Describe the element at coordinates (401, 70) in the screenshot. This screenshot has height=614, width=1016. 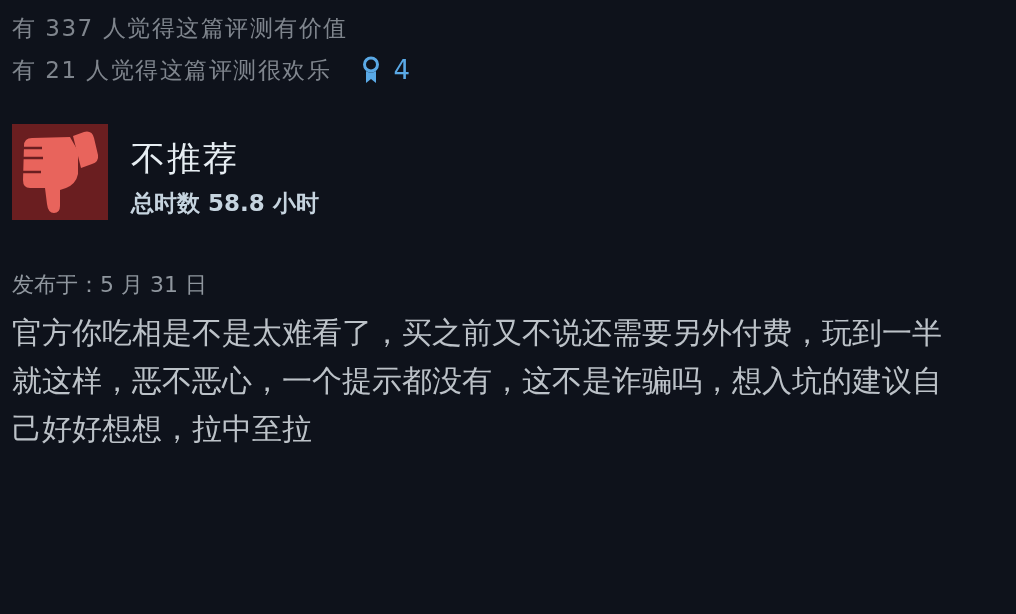
I see `award-count: 4` at that location.